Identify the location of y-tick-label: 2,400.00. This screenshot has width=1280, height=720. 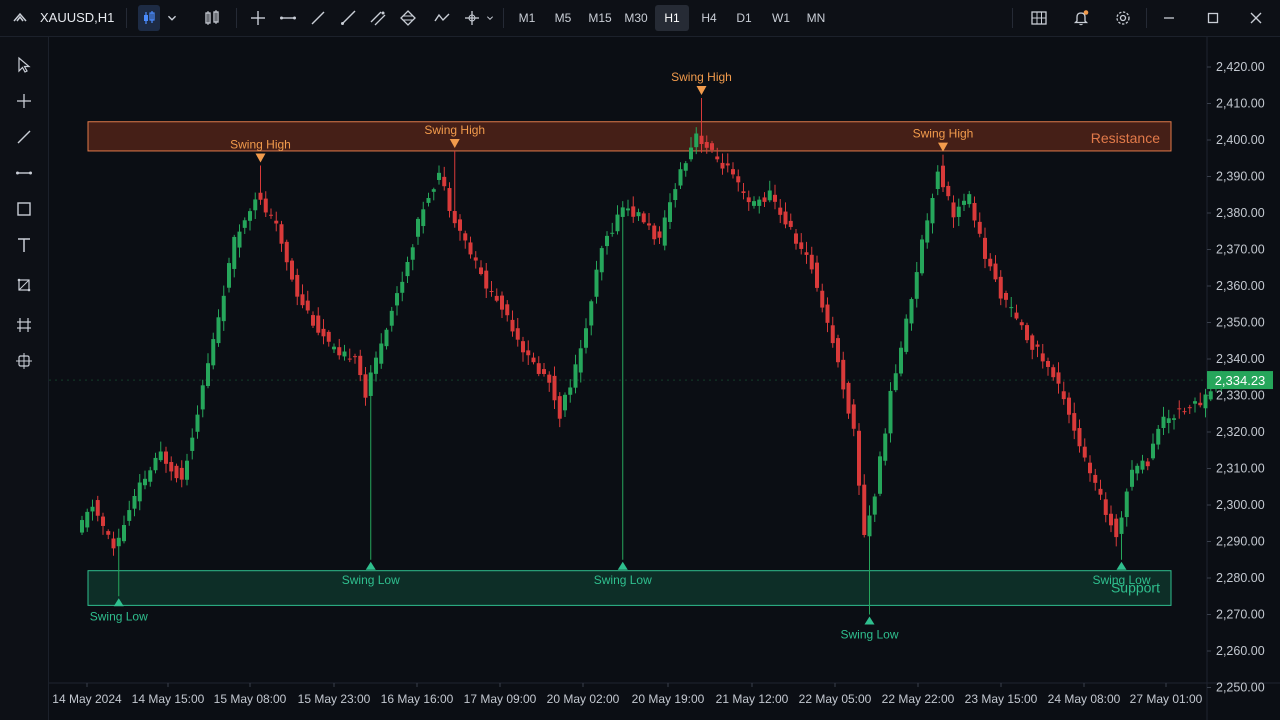
(1240, 140).